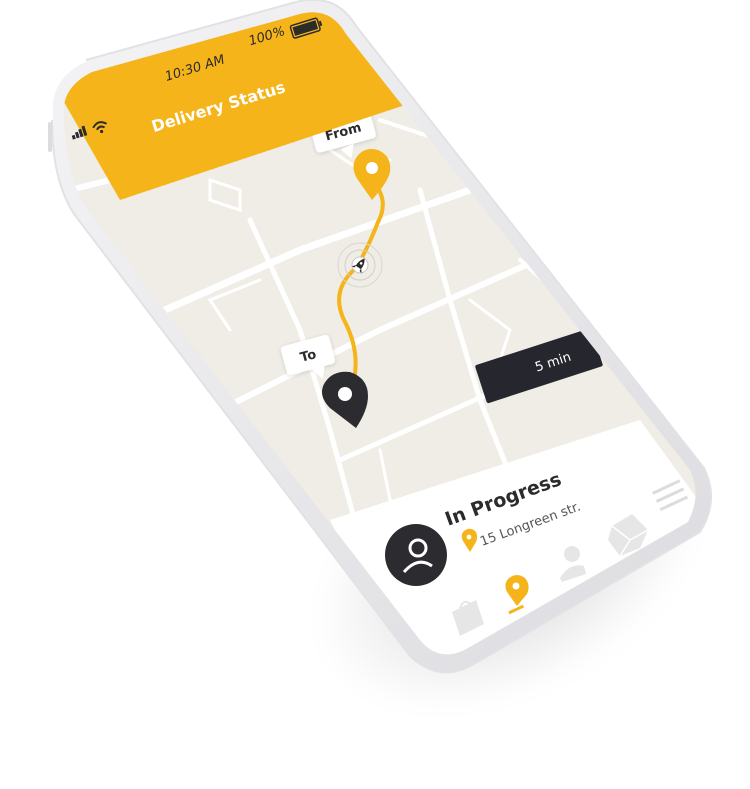 This screenshot has width=750, height=789. Describe the element at coordinates (416, 555) in the screenshot. I see `user-avatar` at that location.